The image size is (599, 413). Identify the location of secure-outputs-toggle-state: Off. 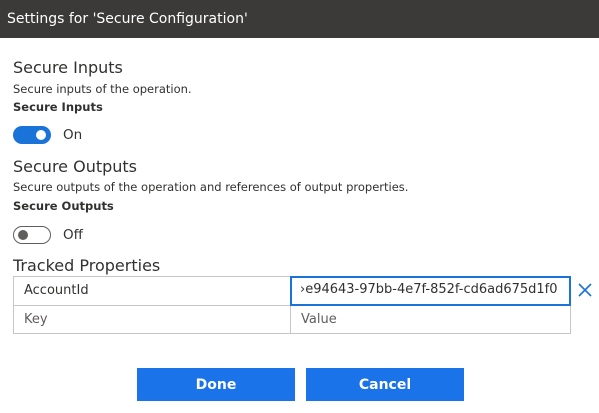
(73, 235).